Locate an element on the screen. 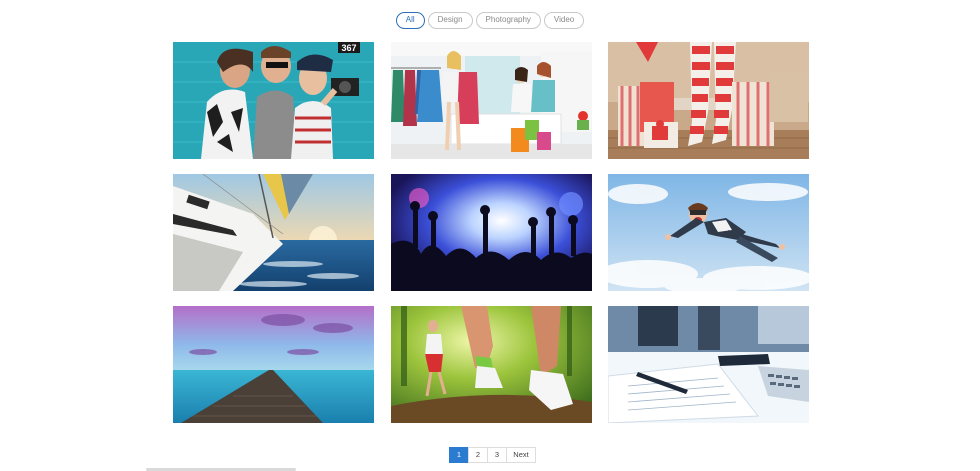  desk-image is located at coordinates (708, 364).